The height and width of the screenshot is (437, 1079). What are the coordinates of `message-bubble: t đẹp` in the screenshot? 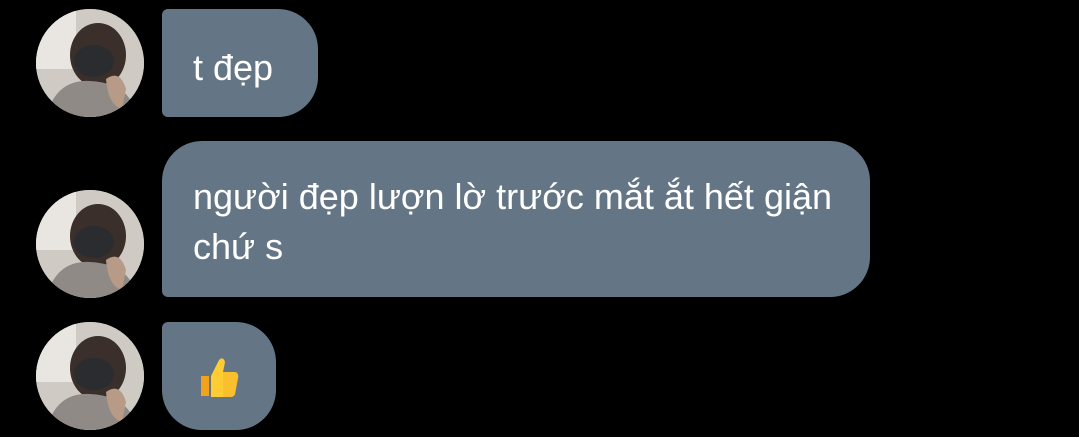 It's located at (240, 63).